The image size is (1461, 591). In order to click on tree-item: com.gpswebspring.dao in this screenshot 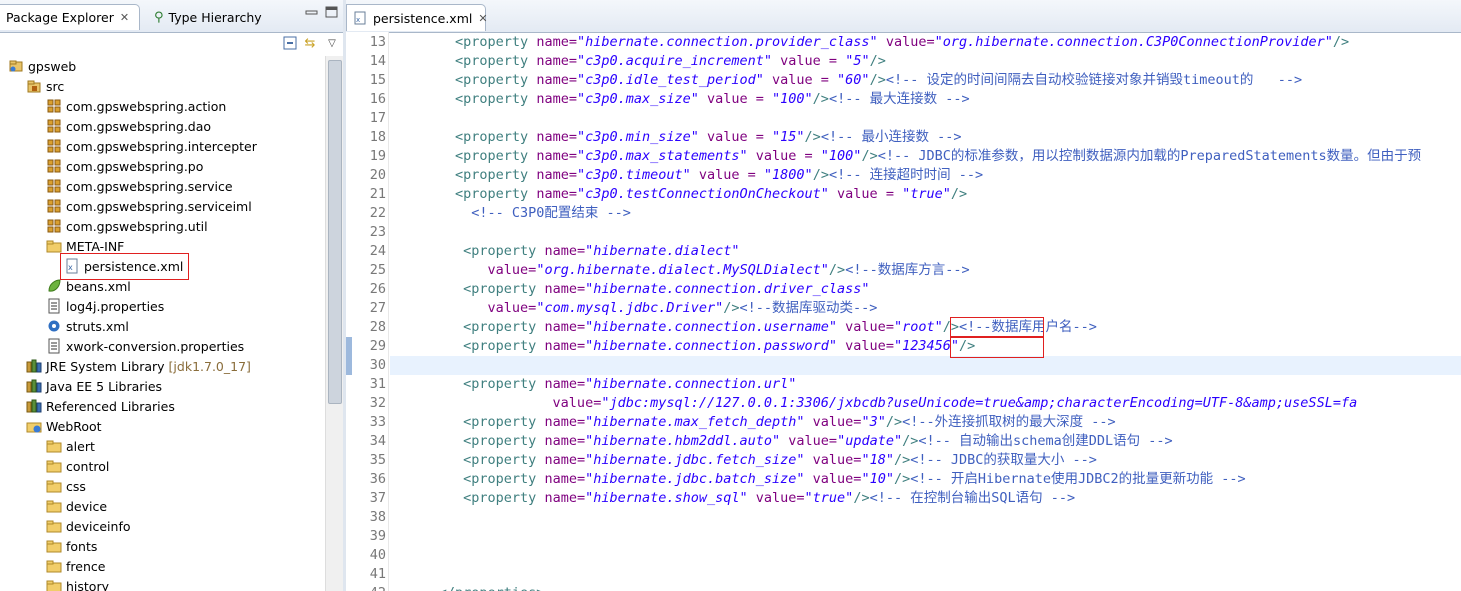, I will do `click(128, 126)`.